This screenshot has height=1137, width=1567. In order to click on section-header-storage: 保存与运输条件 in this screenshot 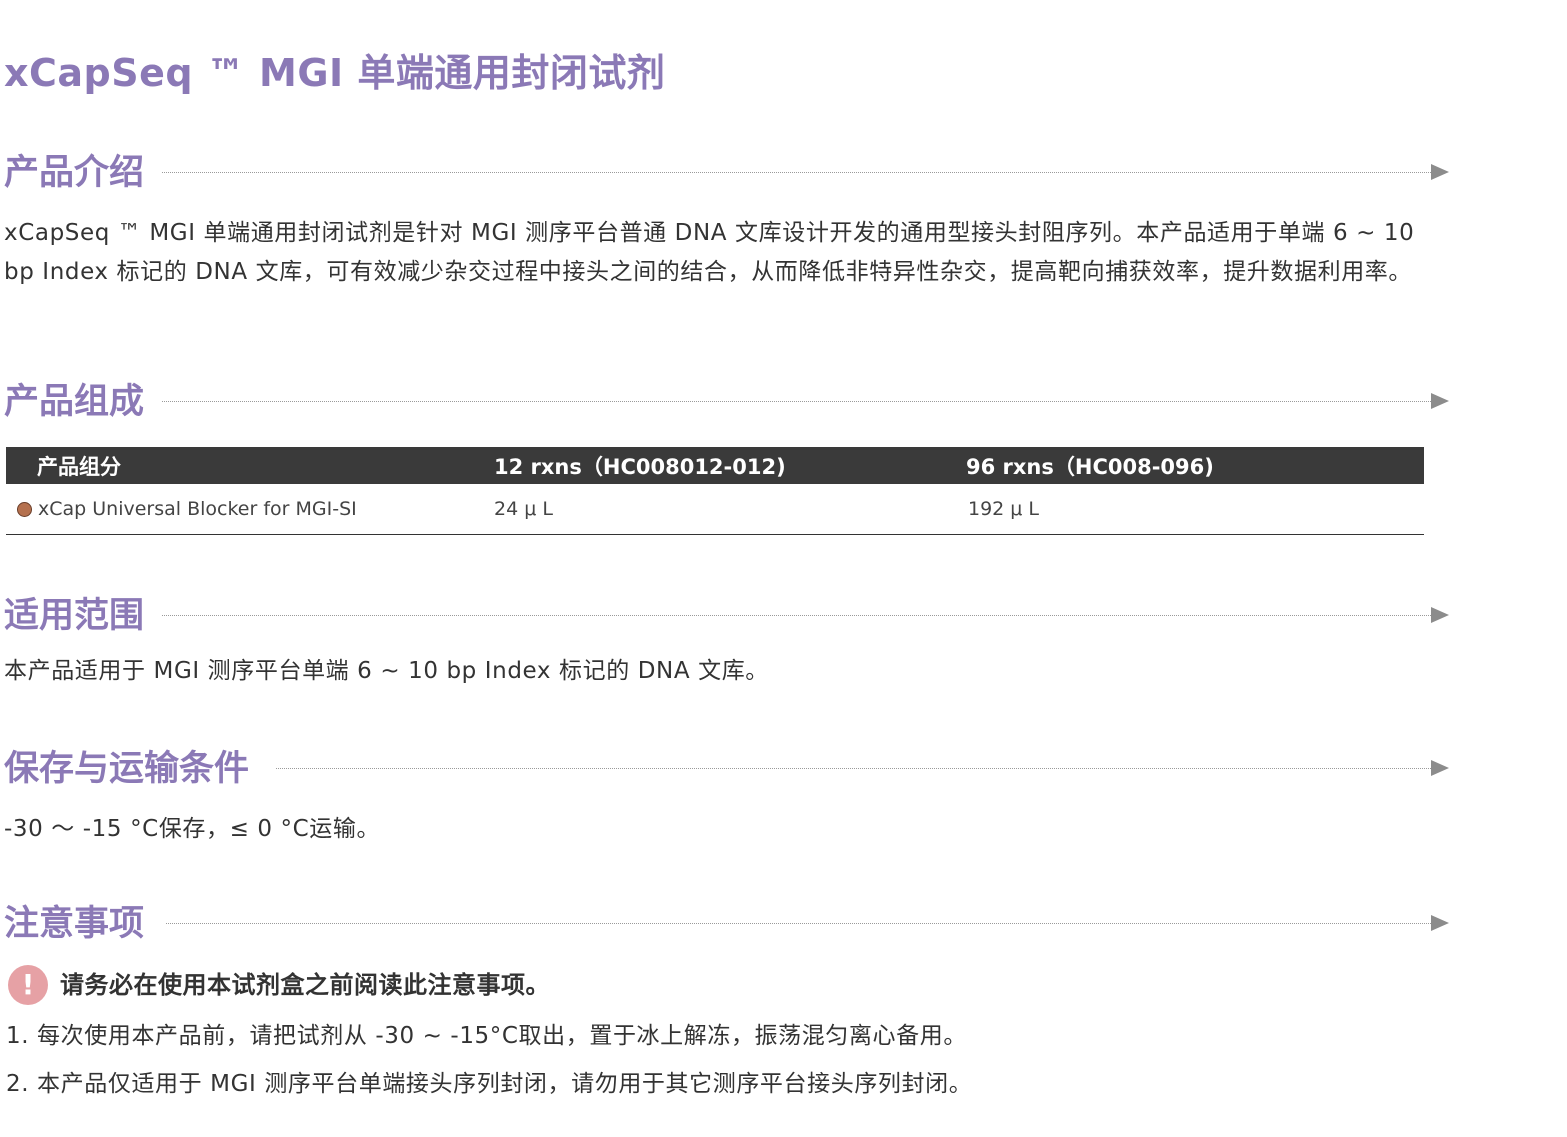, I will do `click(726, 769)`.